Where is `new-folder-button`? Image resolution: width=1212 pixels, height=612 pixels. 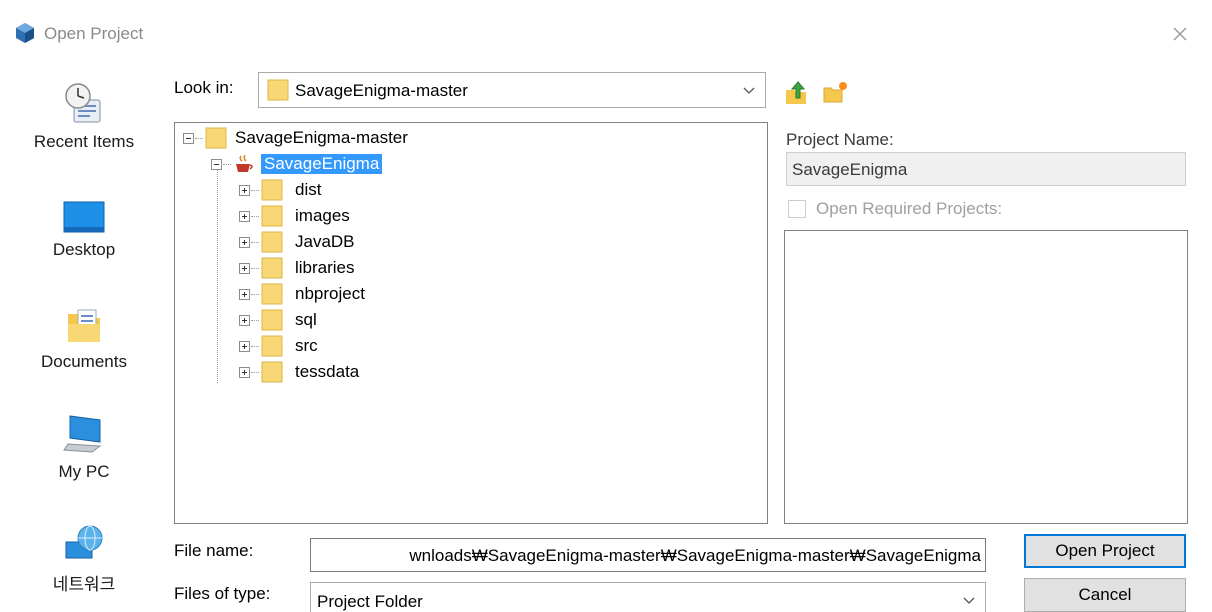 new-folder-button is located at coordinates (835, 93).